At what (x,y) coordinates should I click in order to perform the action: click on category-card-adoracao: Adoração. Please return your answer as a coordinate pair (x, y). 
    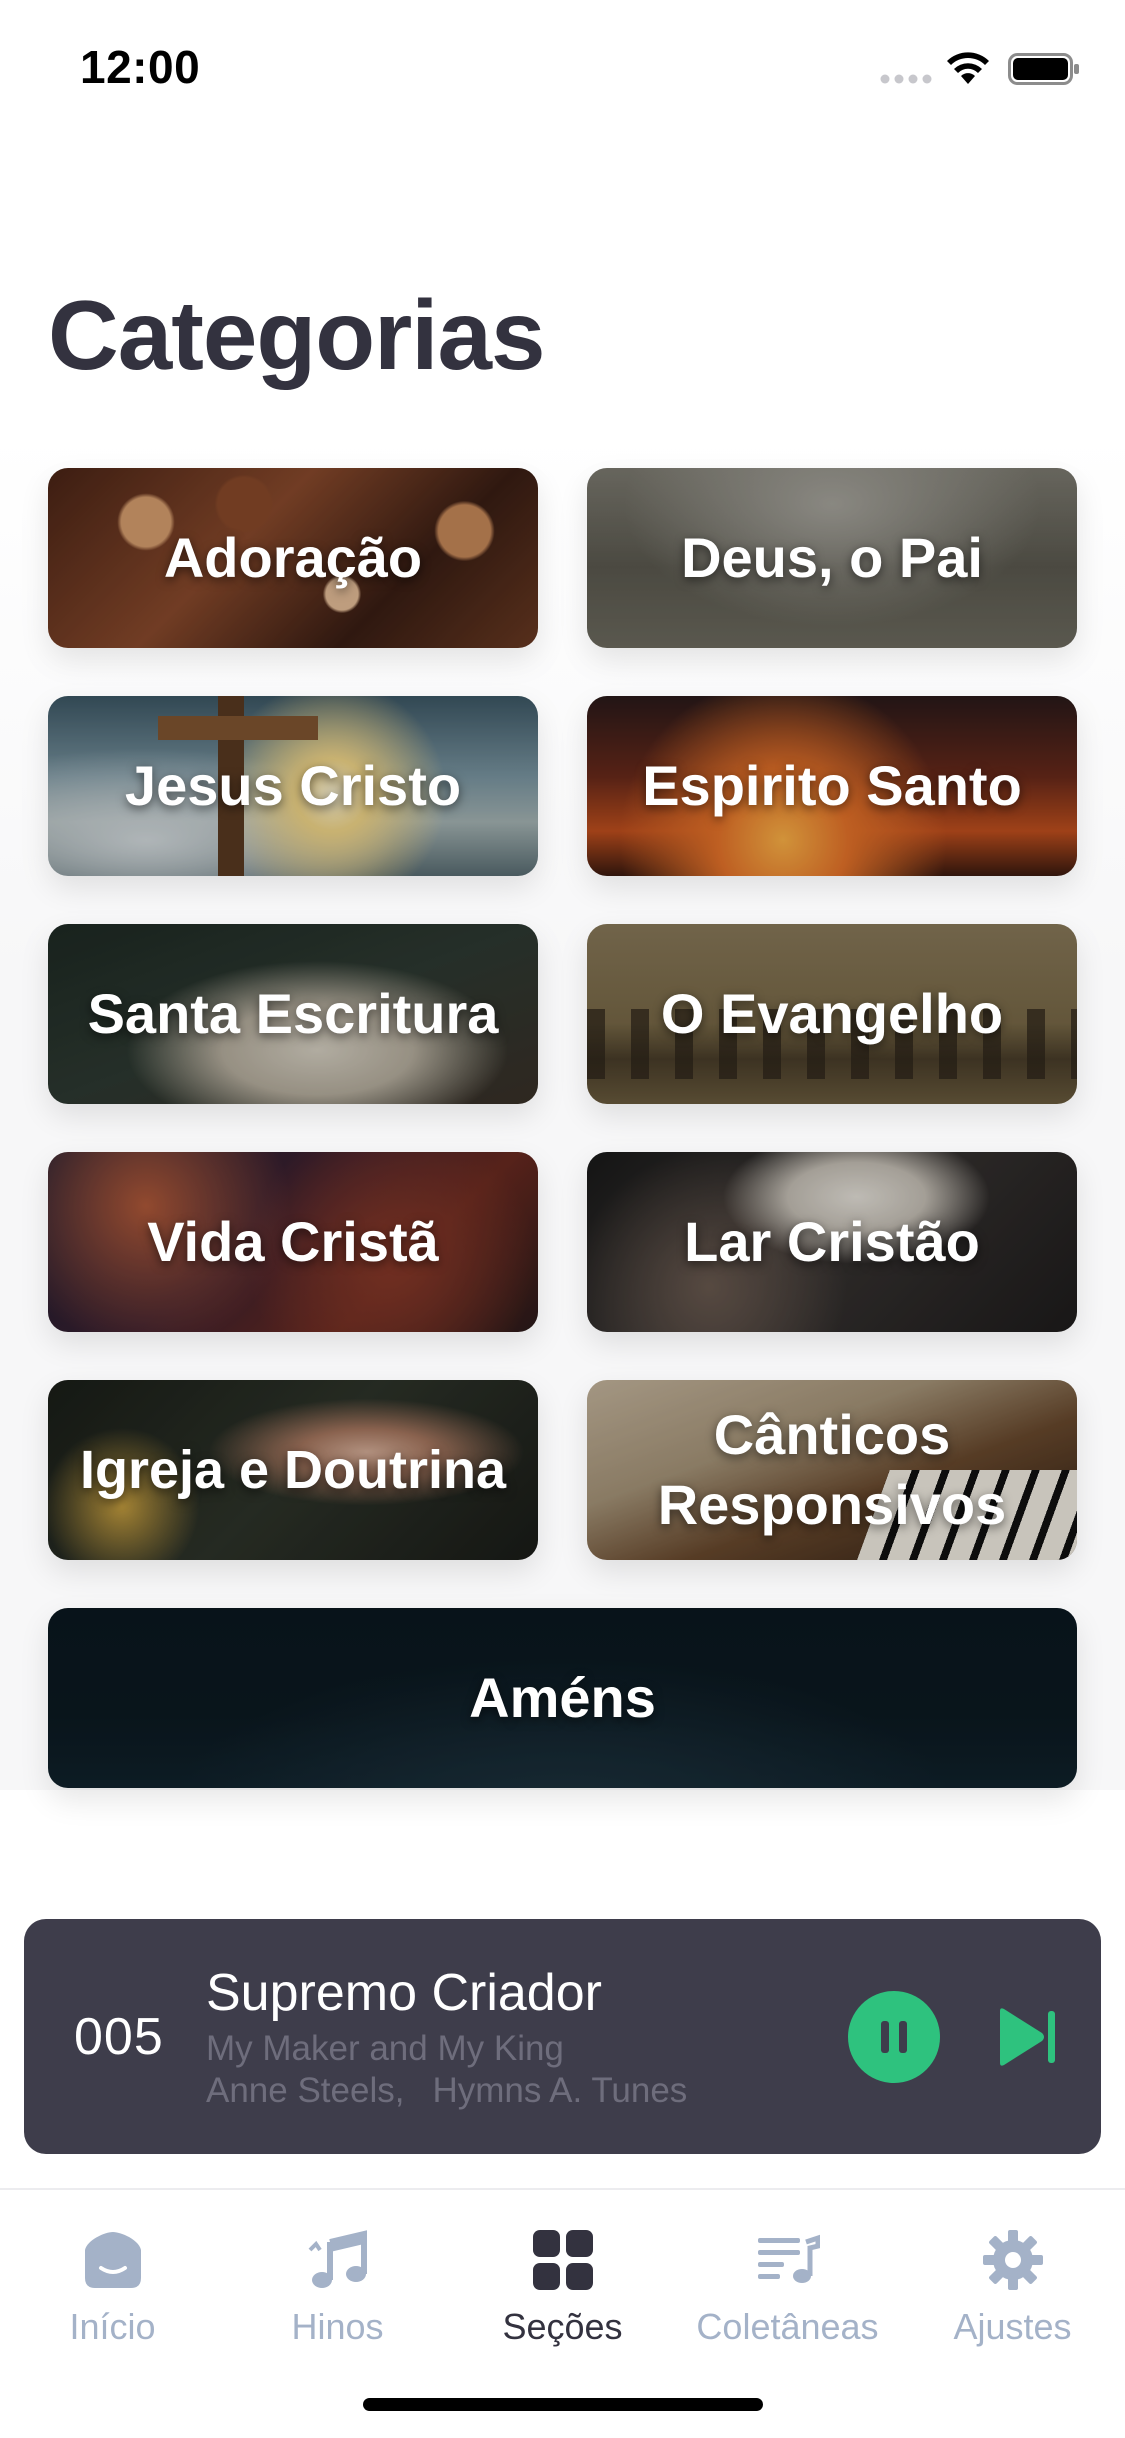
    Looking at the image, I should click on (293, 558).